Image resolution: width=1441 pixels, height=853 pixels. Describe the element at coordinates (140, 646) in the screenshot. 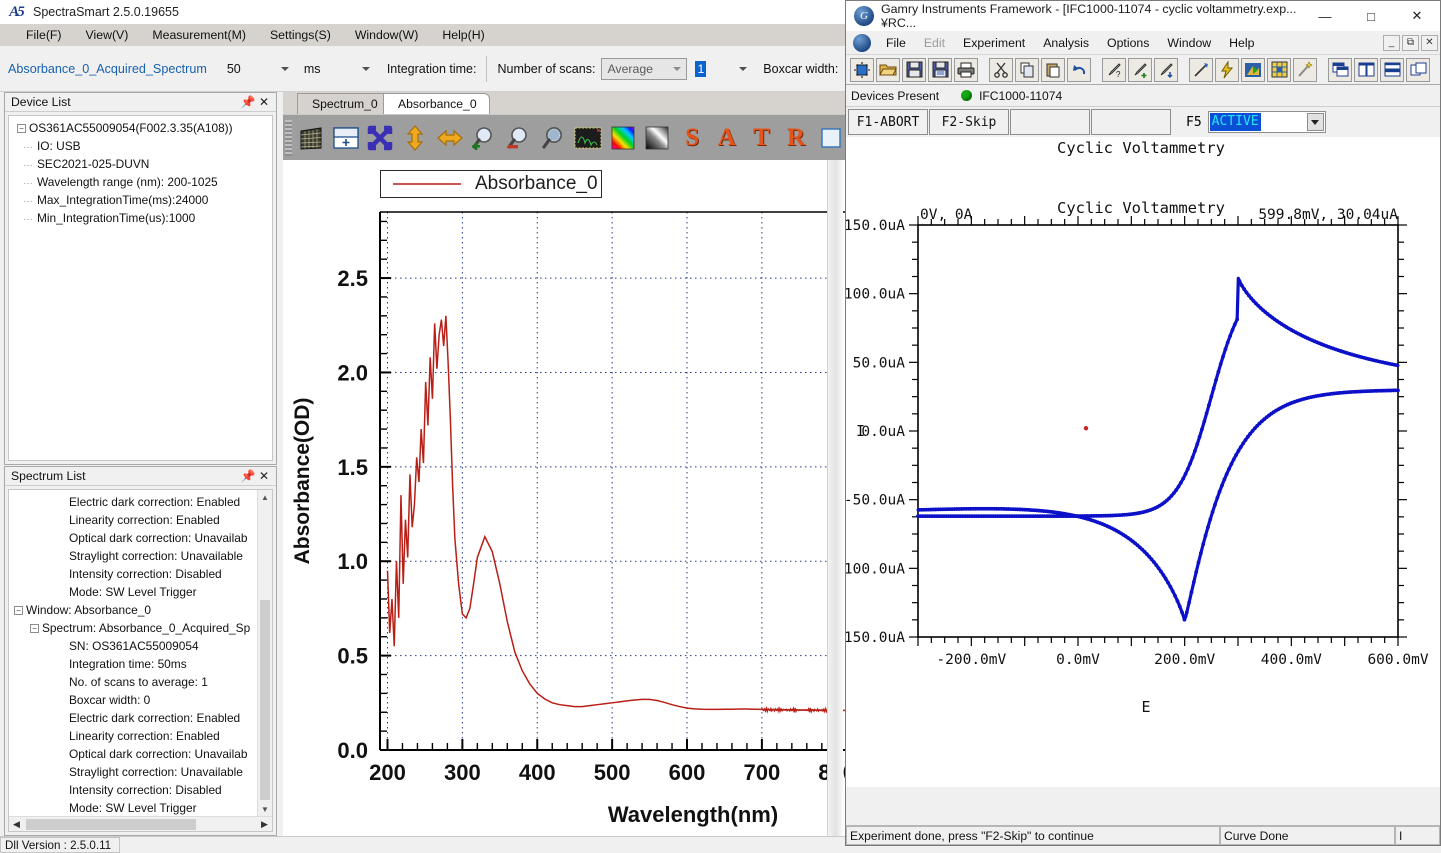

I see `list-item: SN: OS361AC55009054` at that location.